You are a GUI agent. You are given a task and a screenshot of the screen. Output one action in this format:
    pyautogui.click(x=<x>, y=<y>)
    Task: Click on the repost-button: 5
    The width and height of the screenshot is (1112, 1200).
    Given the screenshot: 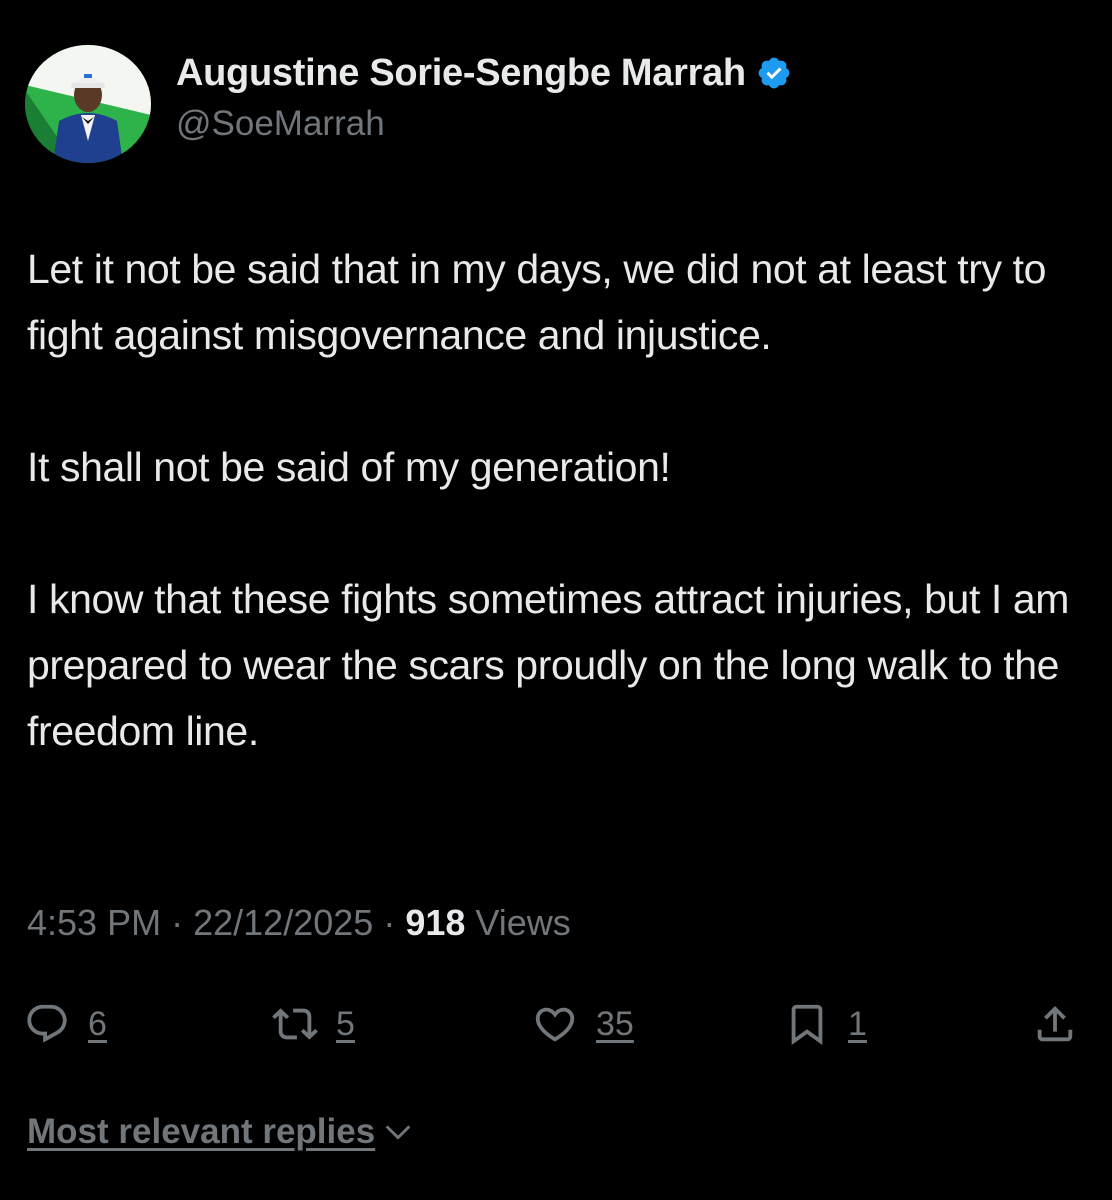 What is the action you would take?
    pyautogui.click(x=313, y=1024)
    